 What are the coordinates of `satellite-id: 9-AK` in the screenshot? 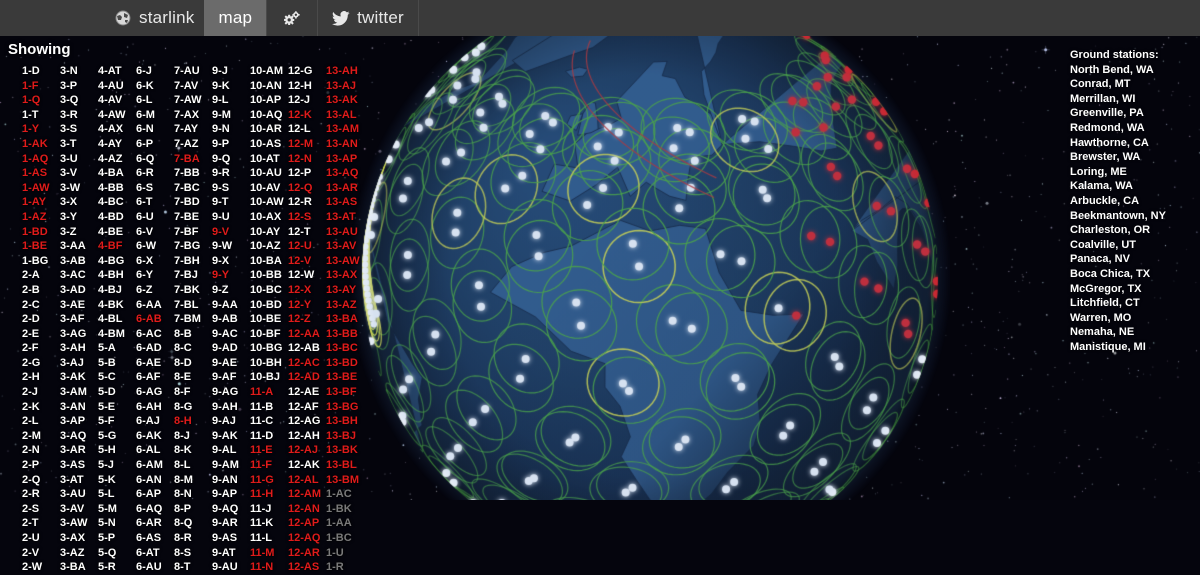 It's located at (231, 436).